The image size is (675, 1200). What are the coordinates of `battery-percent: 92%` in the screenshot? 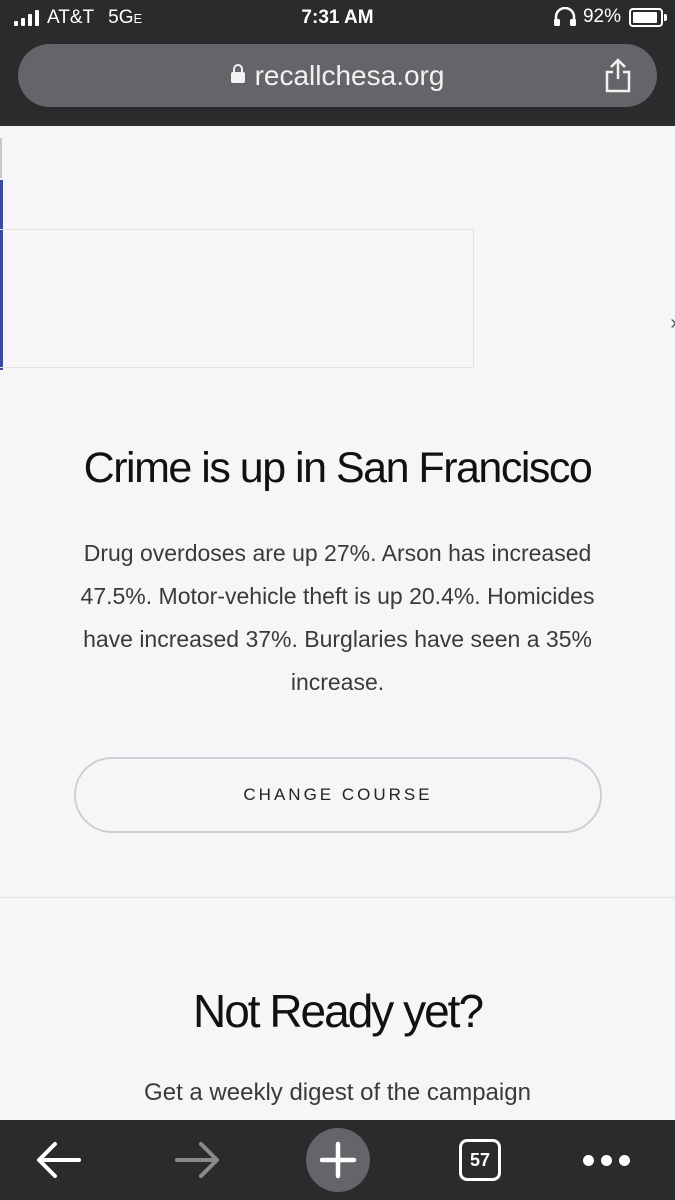 It's located at (601, 16).